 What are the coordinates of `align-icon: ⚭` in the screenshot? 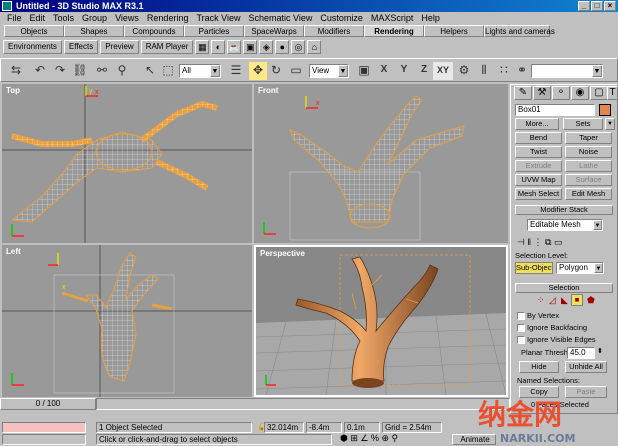 It's located at (522, 71).